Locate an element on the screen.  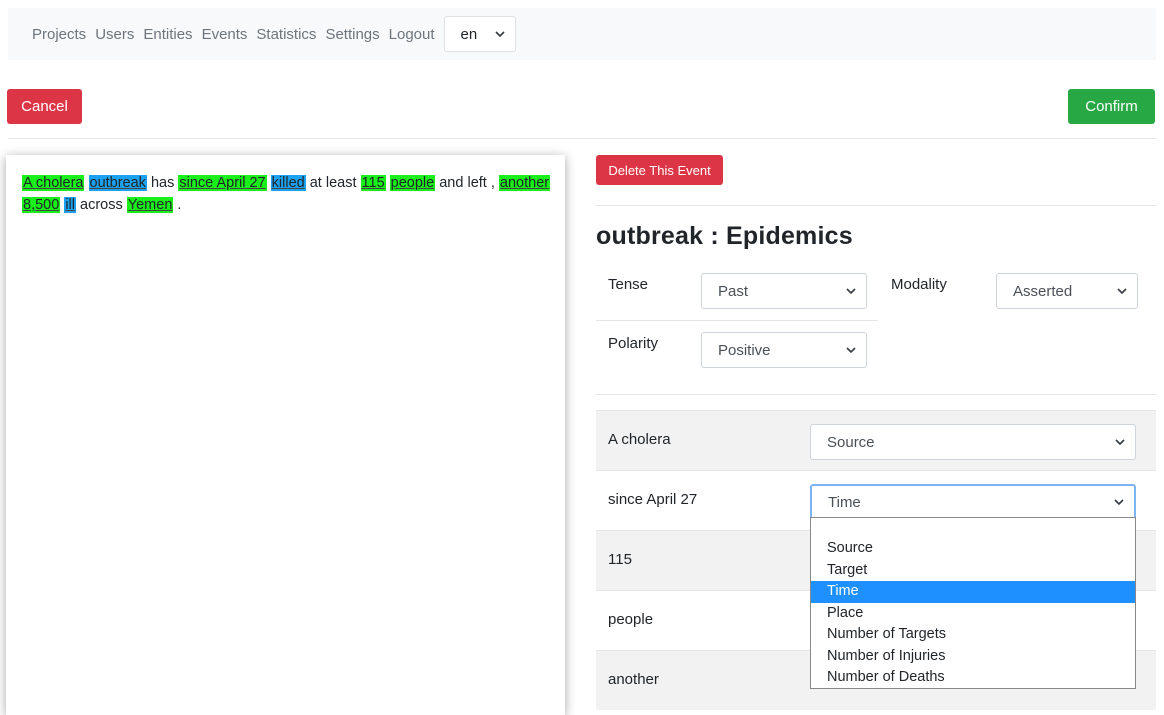
dropdown-option: Source is located at coordinates (973, 549).